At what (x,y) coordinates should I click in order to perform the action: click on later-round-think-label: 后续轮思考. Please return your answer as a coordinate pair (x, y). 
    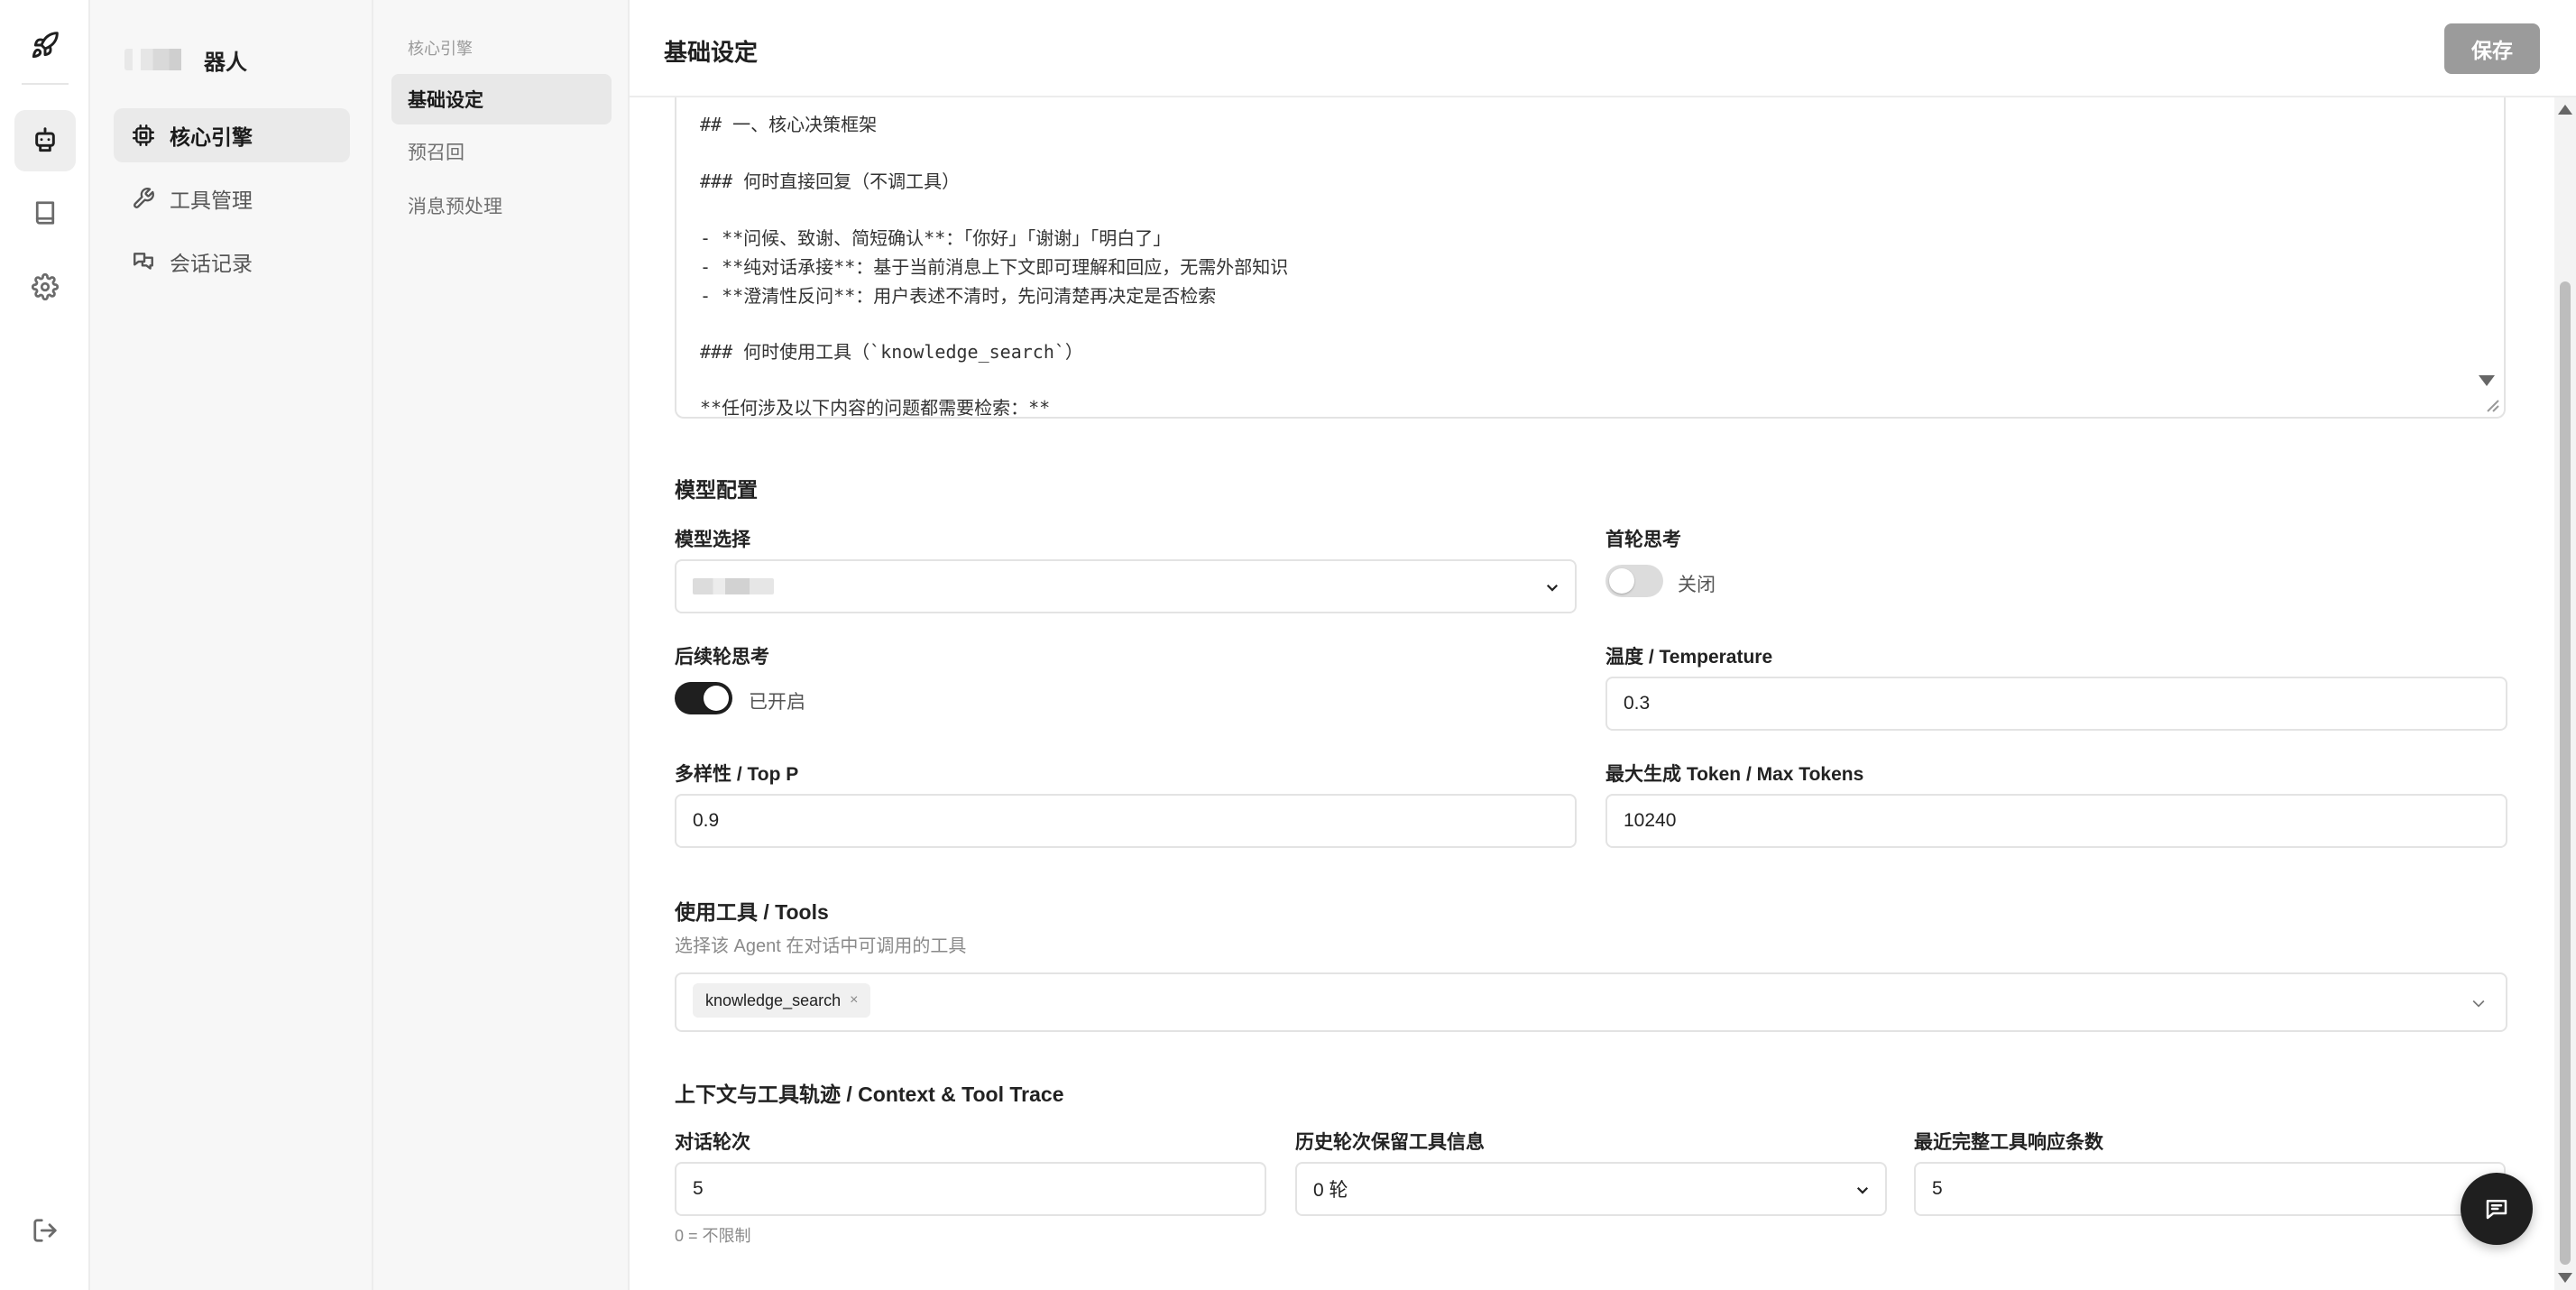
    Looking at the image, I should click on (722, 657).